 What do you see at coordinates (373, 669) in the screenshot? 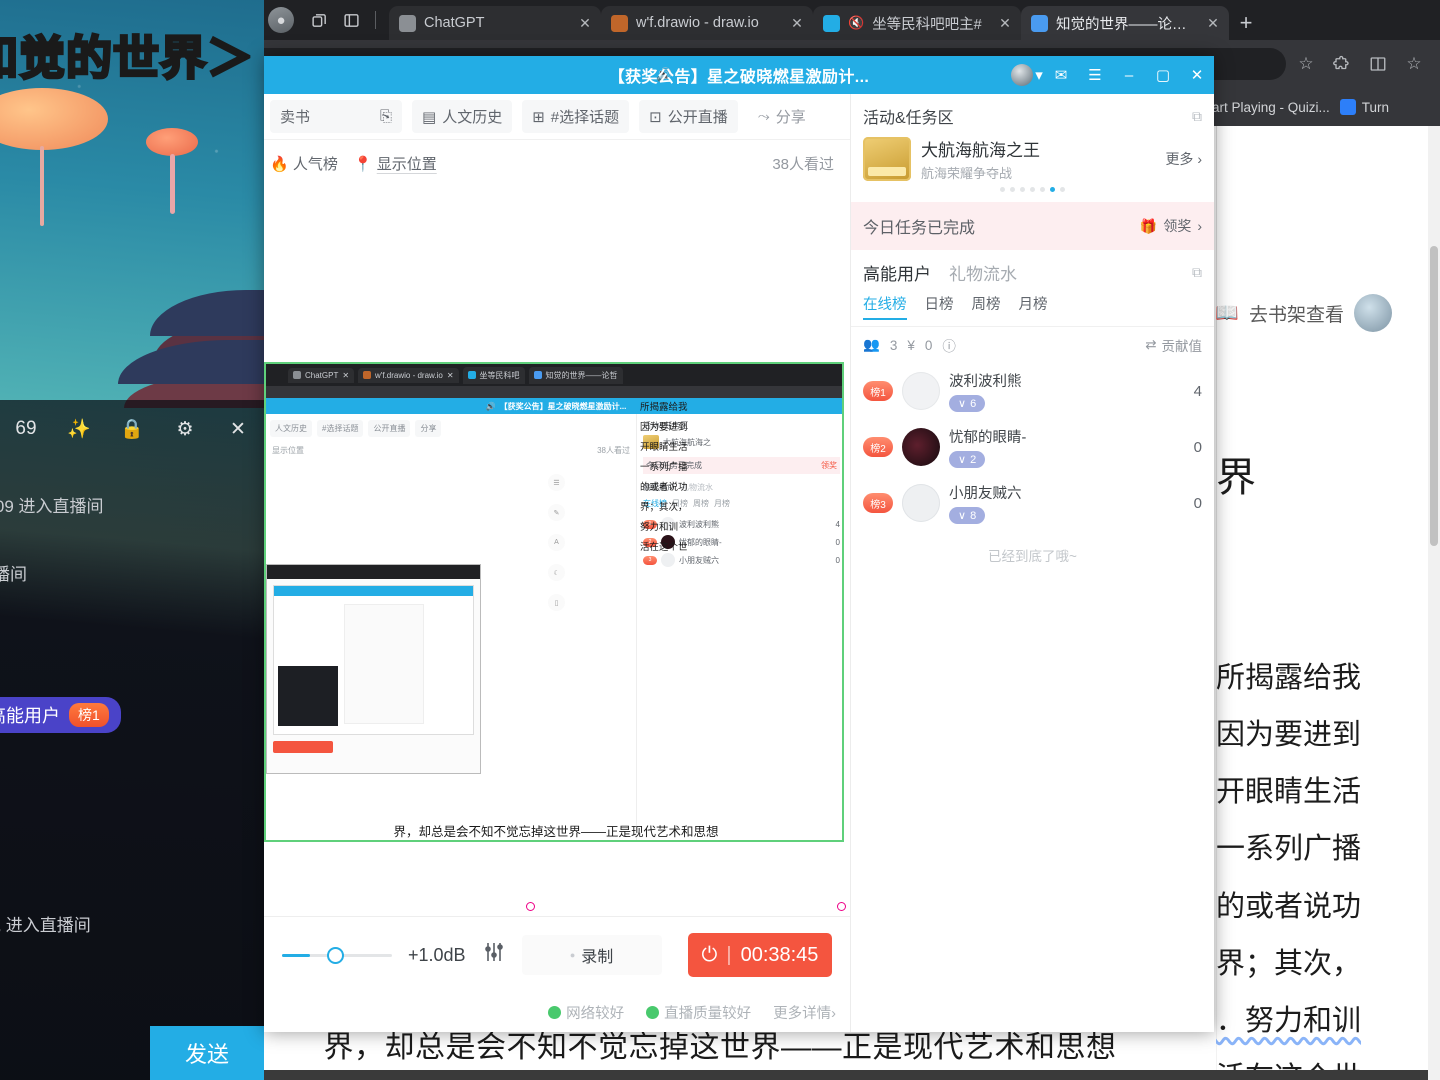
I see `nested-deep-capture` at bounding box center [373, 669].